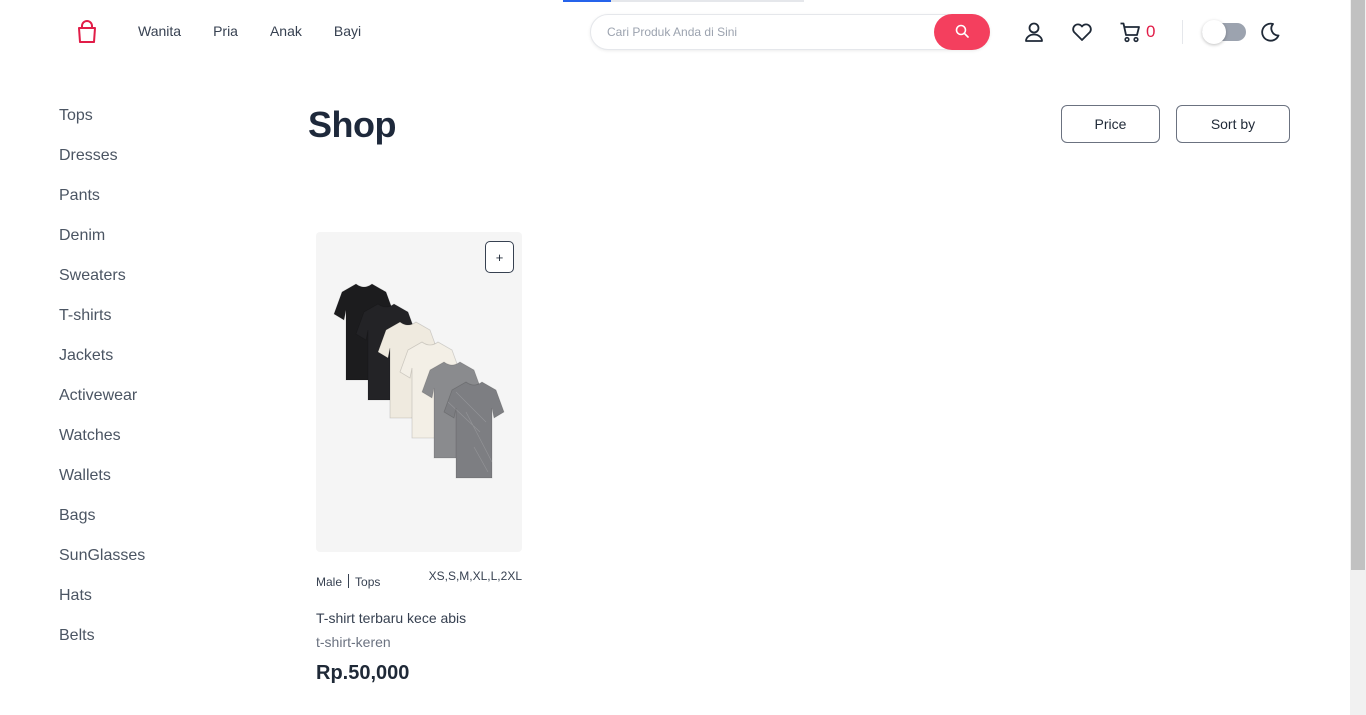 The height and width of the screenshot is (715, 1366). Describe the element at coordinates (102, 526) in the screenshot. I see `sidebar-item-bags: Bags` at that location.